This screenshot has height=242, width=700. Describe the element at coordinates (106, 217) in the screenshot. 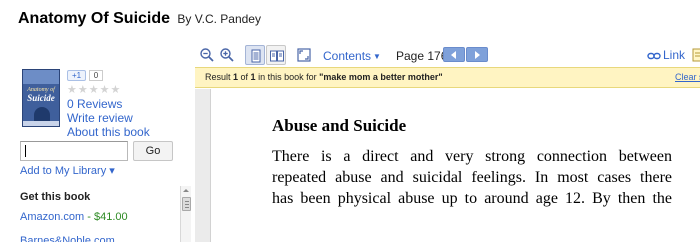

I see `amazon-price: - $41.00` at that location.